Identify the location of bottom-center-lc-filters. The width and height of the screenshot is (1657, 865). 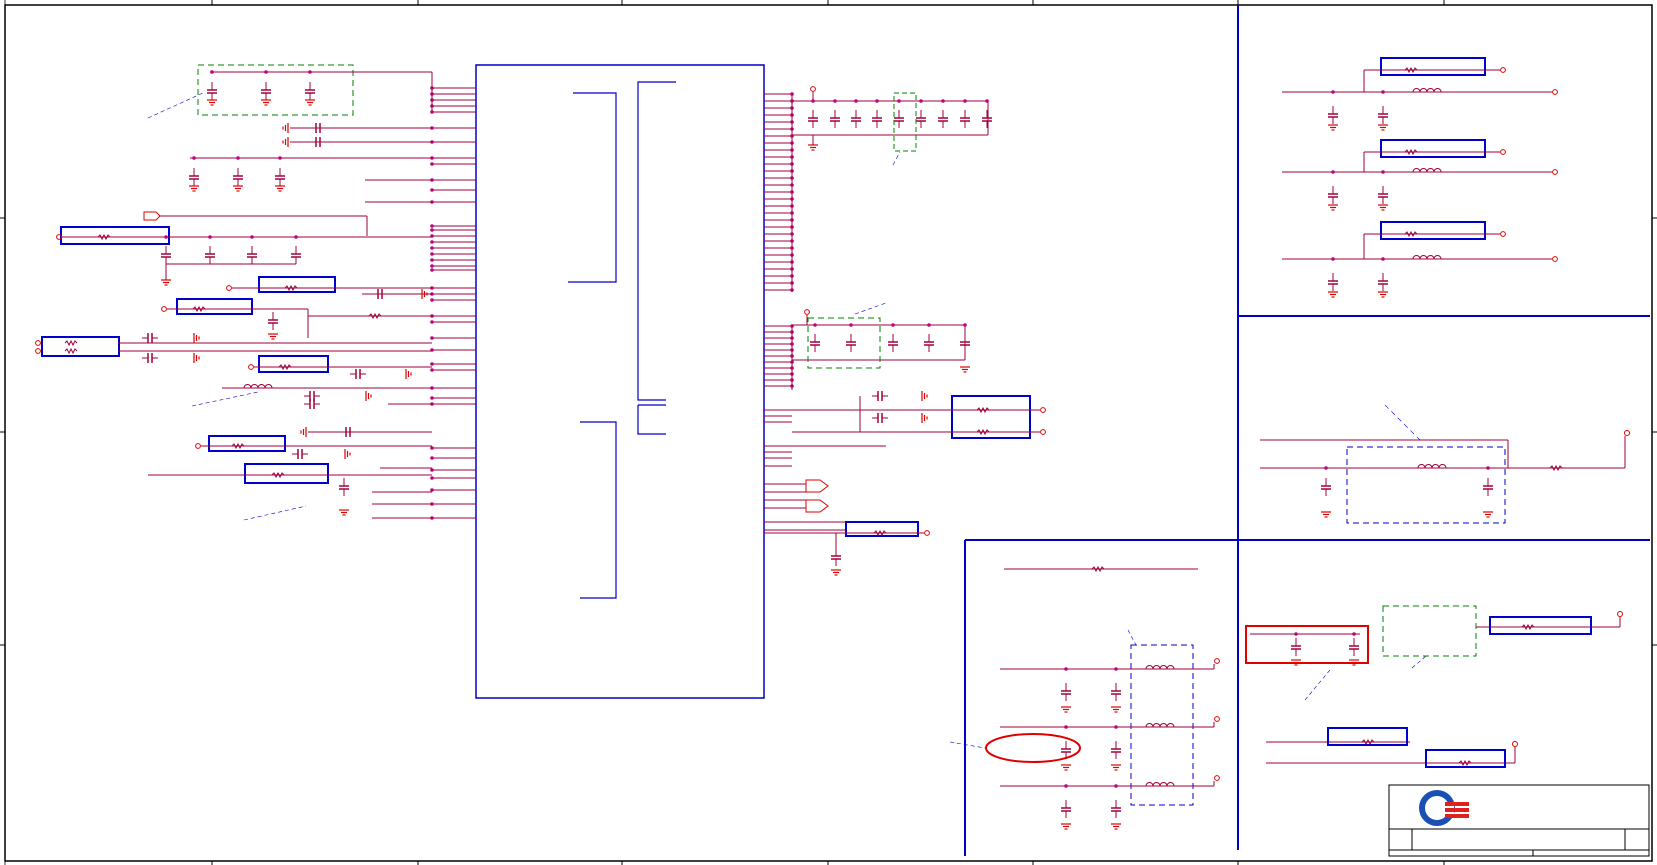
(1084, 697).